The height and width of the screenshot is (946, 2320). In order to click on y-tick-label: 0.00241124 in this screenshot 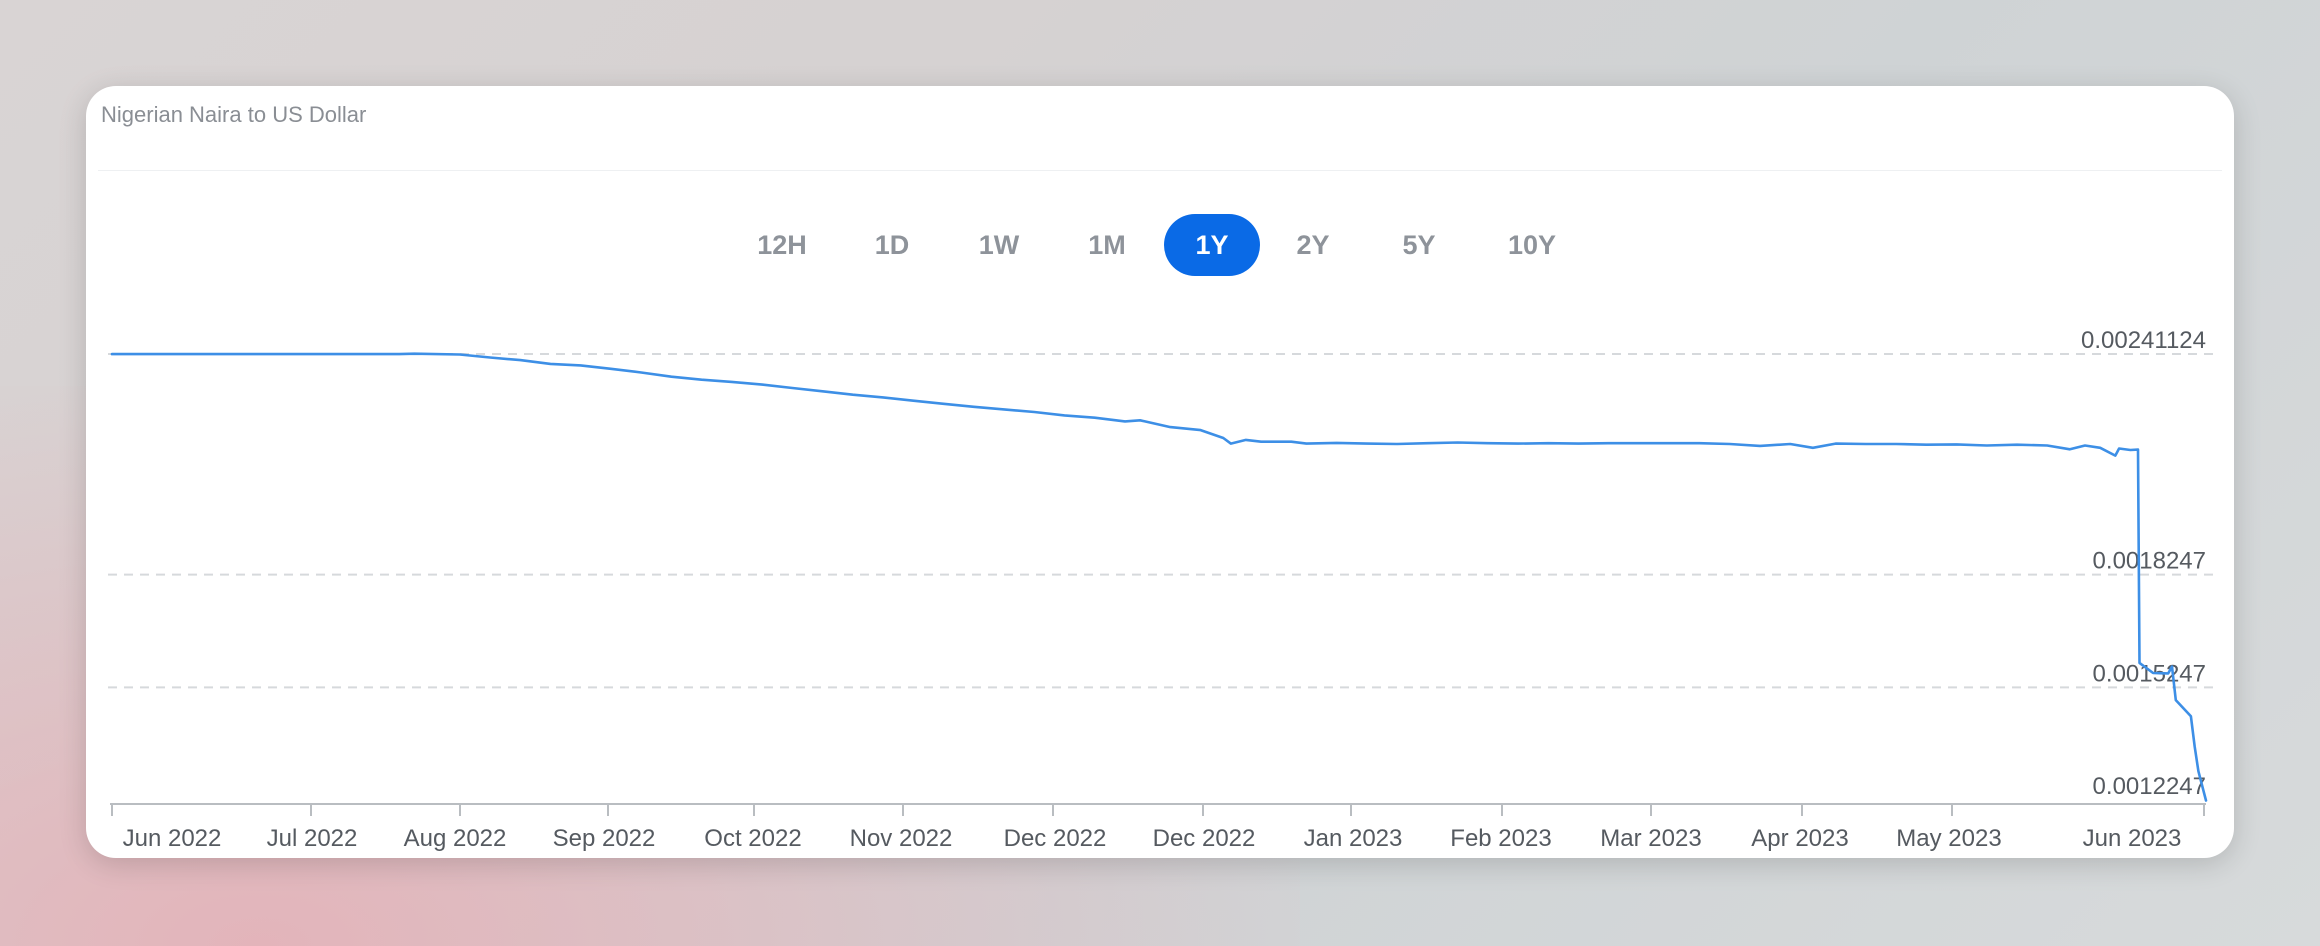, I will do `click(2143, 340)`.